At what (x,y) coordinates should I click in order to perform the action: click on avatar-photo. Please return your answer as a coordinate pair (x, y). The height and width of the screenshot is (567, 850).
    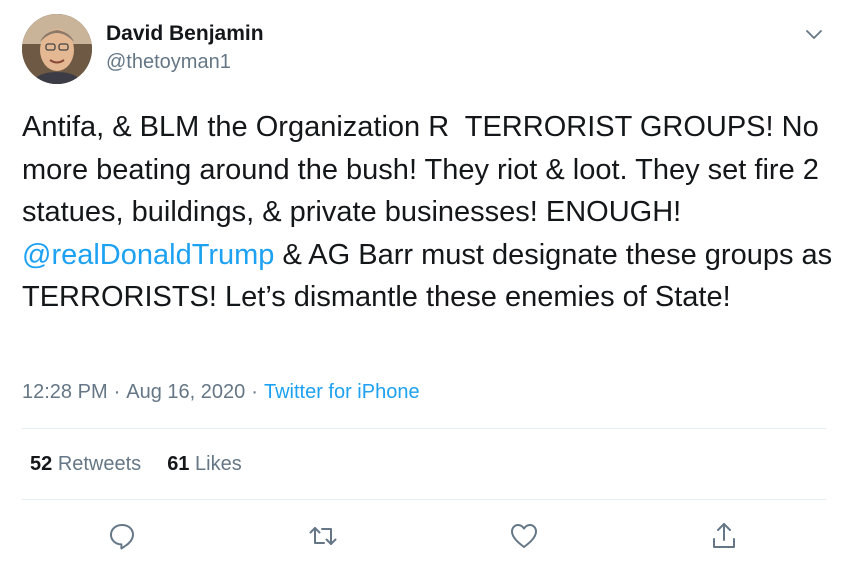
    Looking at the image, I should click on (57, 49).